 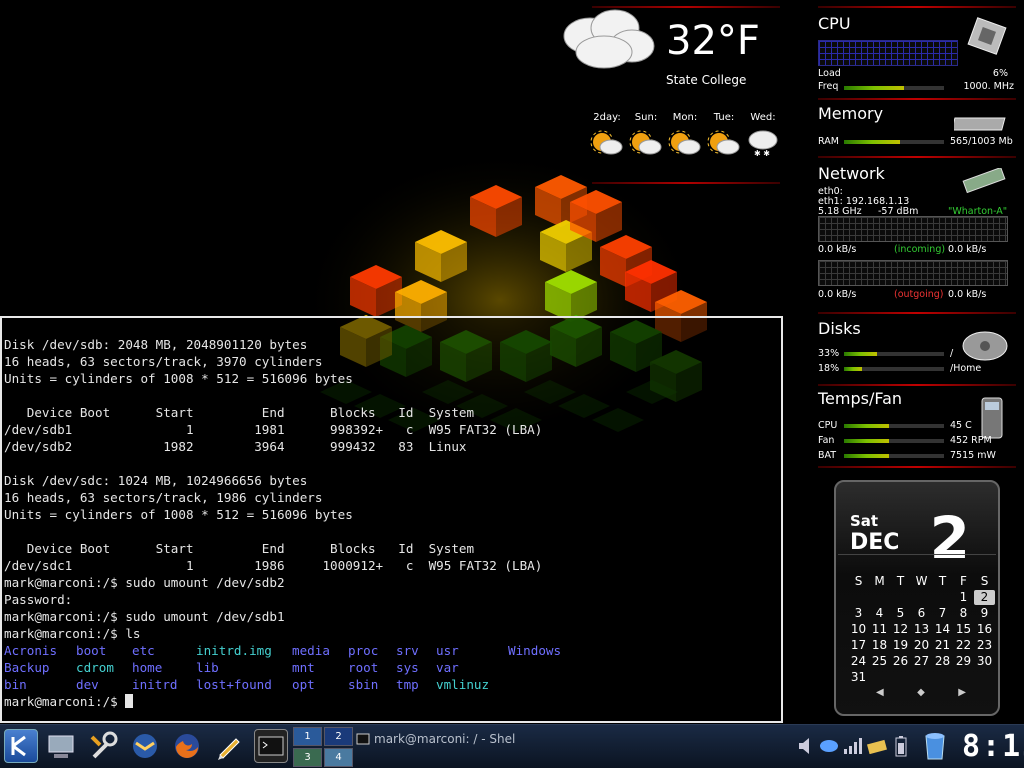 I want to click on ls-entry: srv, so click(x=407, y=650).